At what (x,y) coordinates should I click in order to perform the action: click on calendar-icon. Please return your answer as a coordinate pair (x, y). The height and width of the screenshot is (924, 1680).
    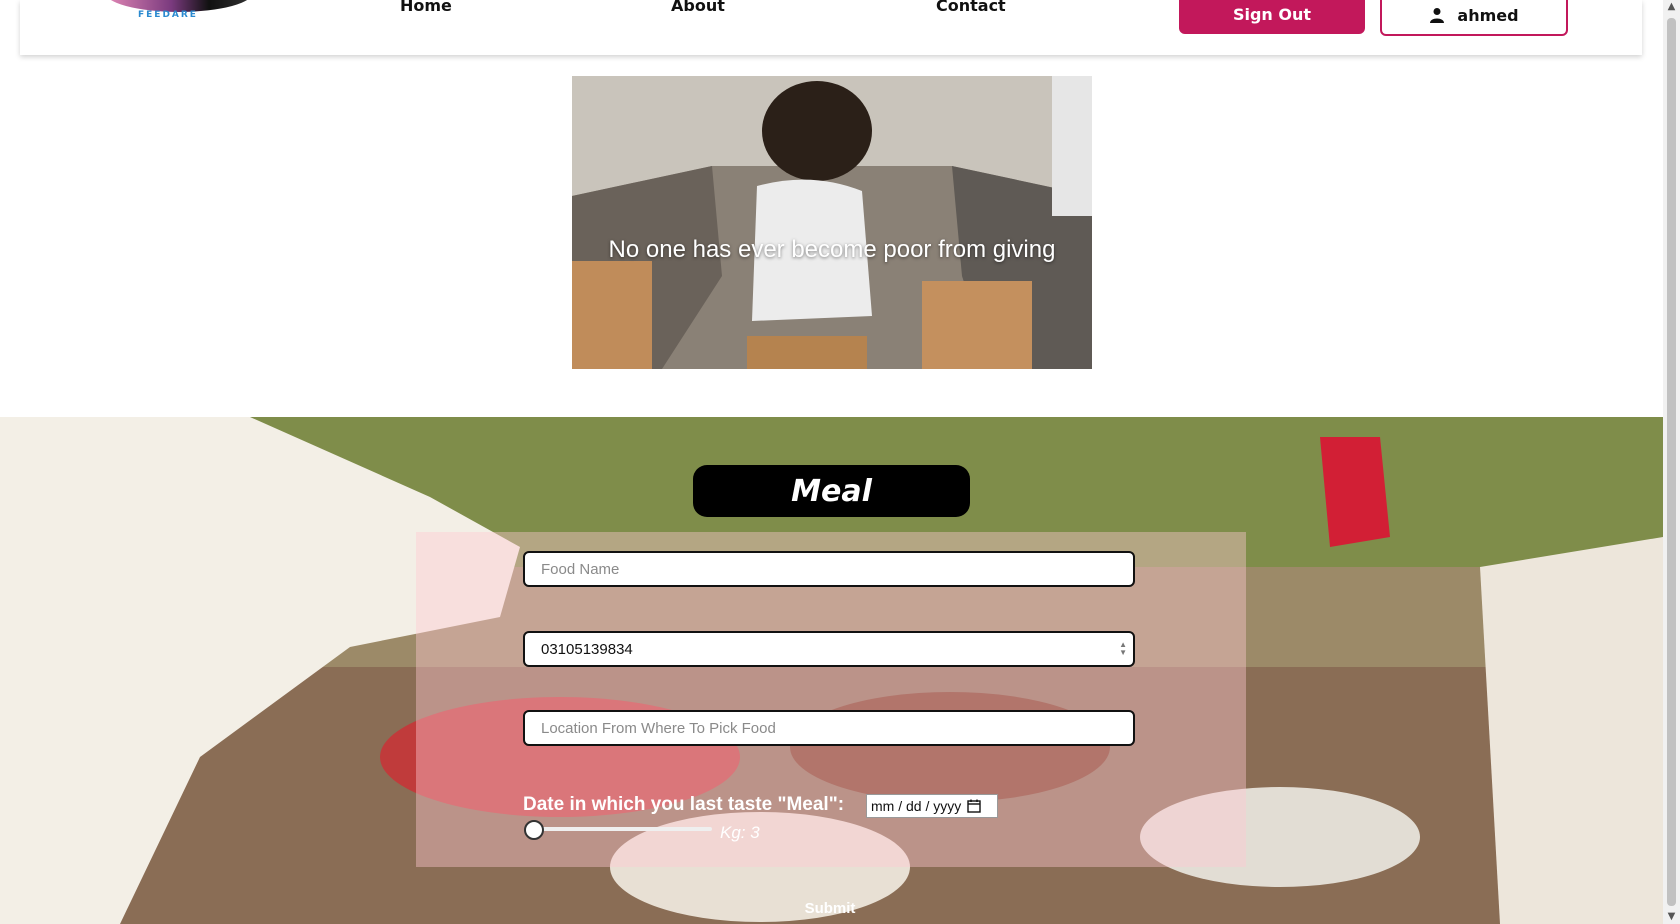
    Looking at the image, I should click on (974, 806).